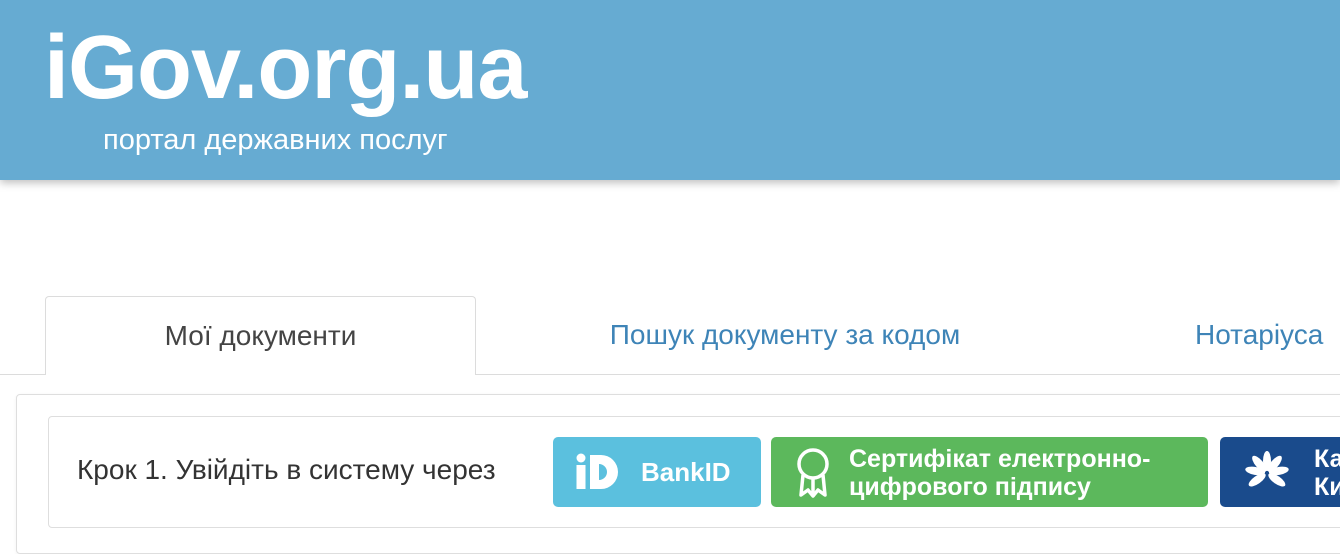 The height and width of the screenshot is (554, 1340). I want to click on kyiv-card-label: Ка Ки, so click(1327, 473).